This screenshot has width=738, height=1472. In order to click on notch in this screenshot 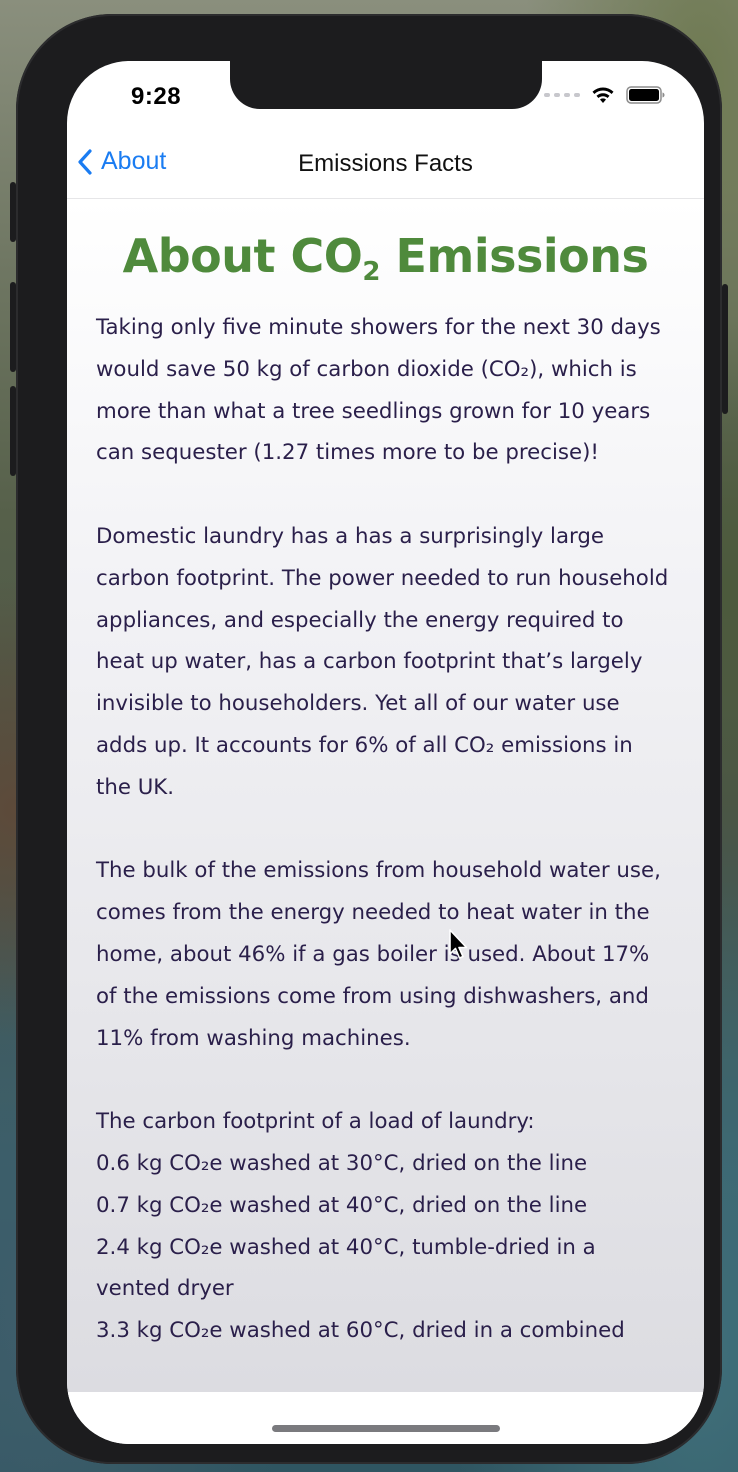, I will do `click(386, 85)`.